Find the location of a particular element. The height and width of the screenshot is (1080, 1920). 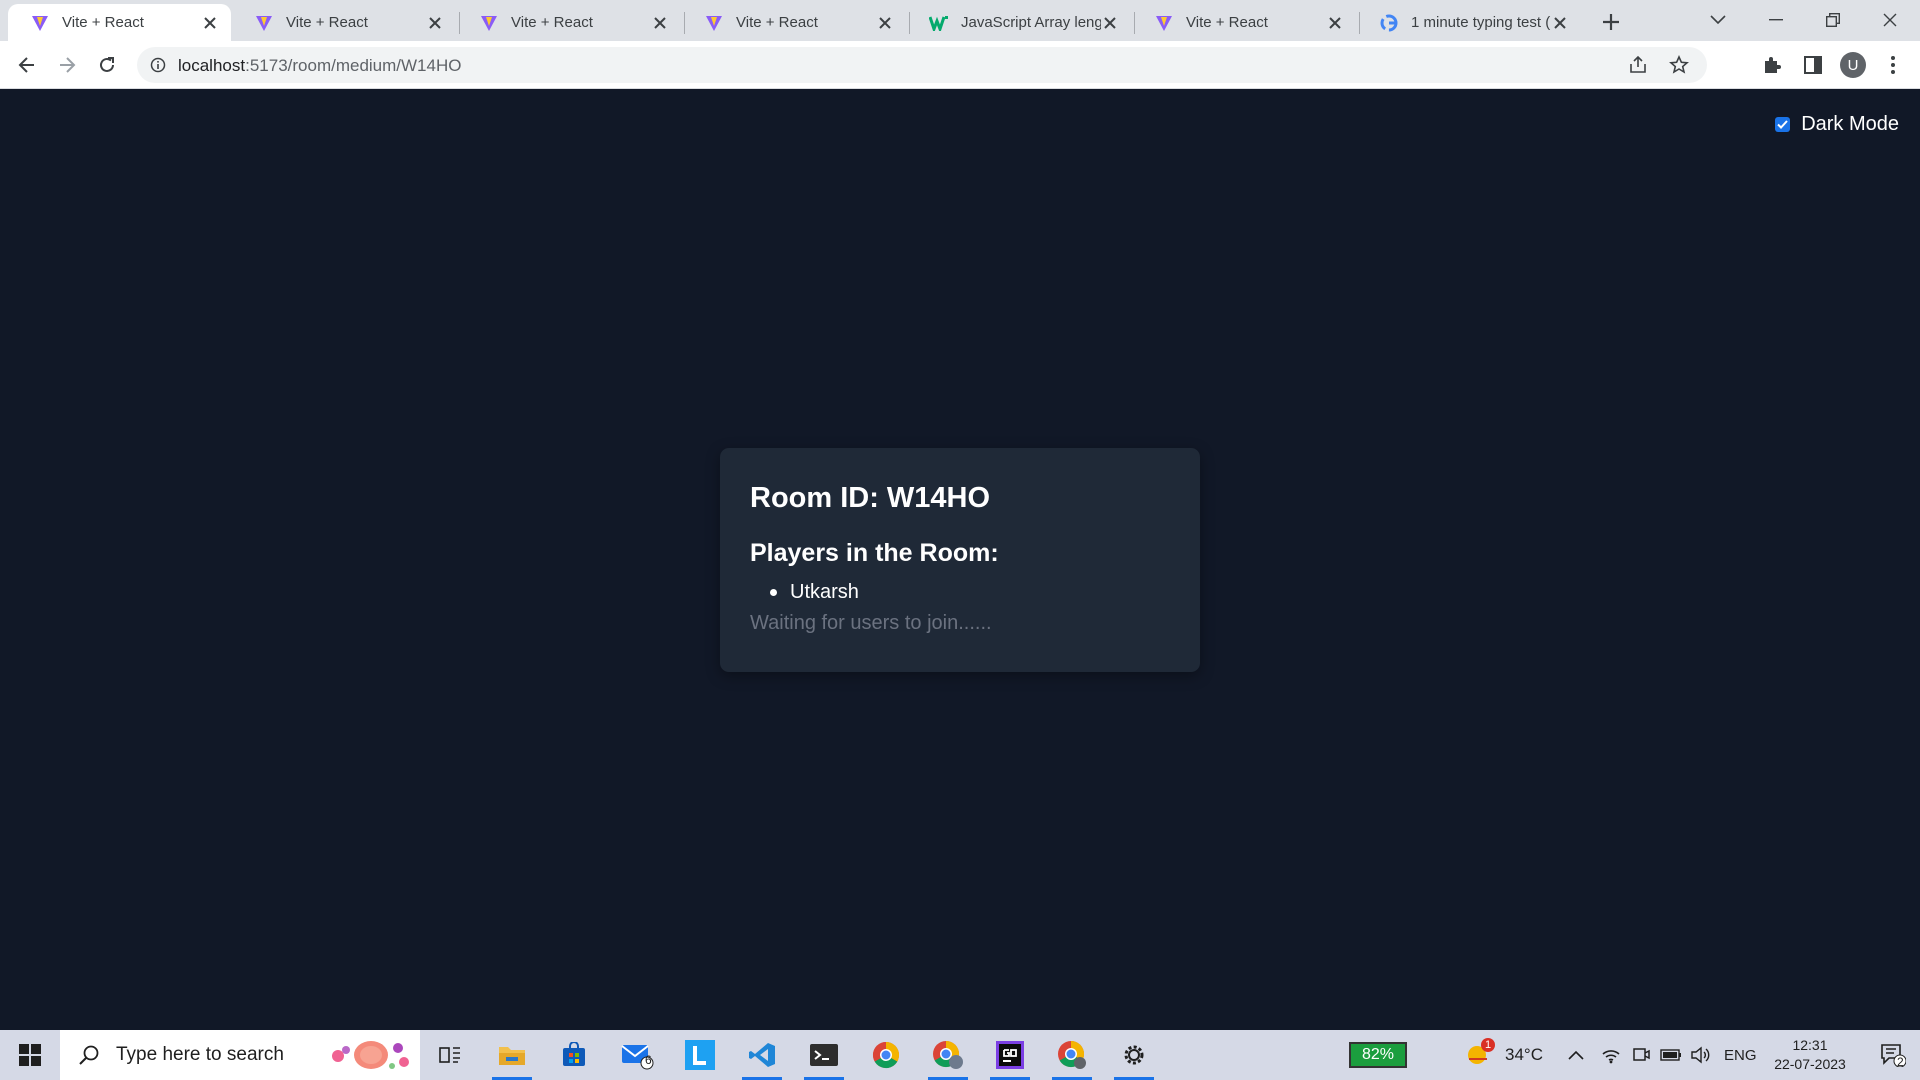

share-icon is located at coordinates (1638, 65).